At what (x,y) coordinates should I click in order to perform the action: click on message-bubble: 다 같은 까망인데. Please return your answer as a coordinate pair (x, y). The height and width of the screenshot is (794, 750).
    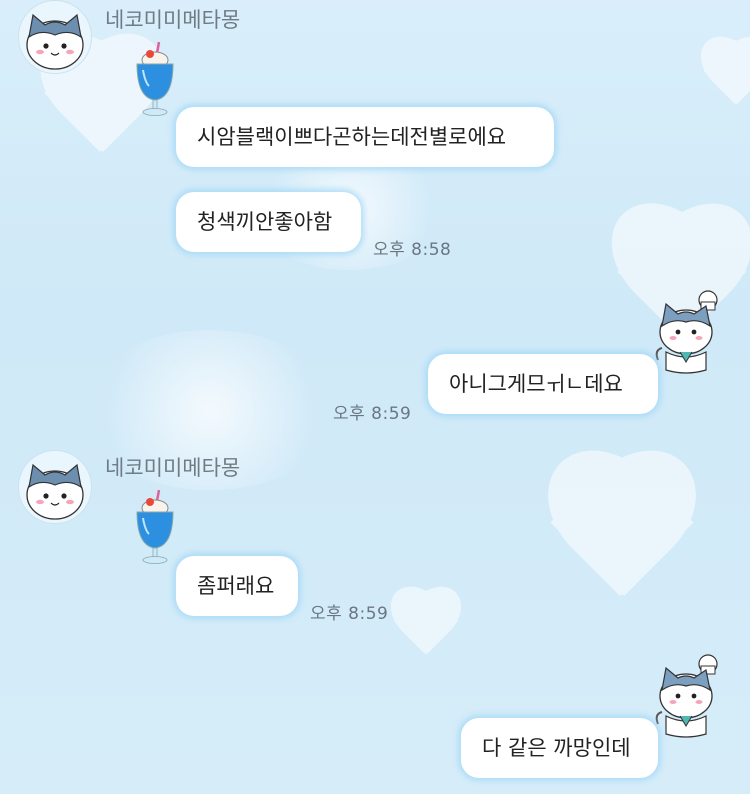
    Looking at the image, I should click on (559, 748).